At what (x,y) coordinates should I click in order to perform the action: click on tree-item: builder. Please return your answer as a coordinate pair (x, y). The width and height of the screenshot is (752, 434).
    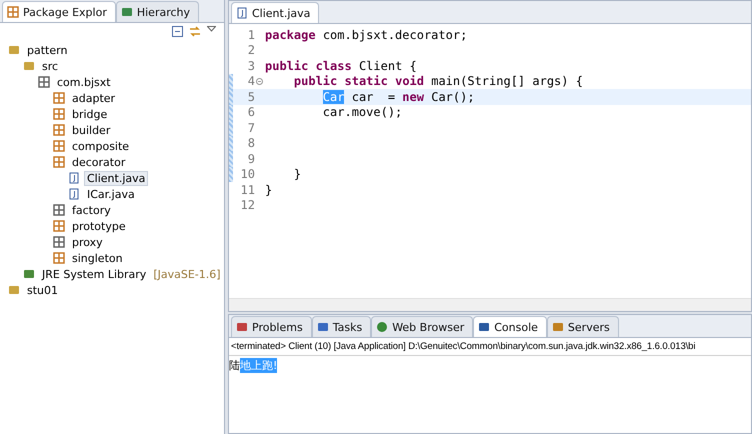
    Looking at the image, I should click on (91, 130).